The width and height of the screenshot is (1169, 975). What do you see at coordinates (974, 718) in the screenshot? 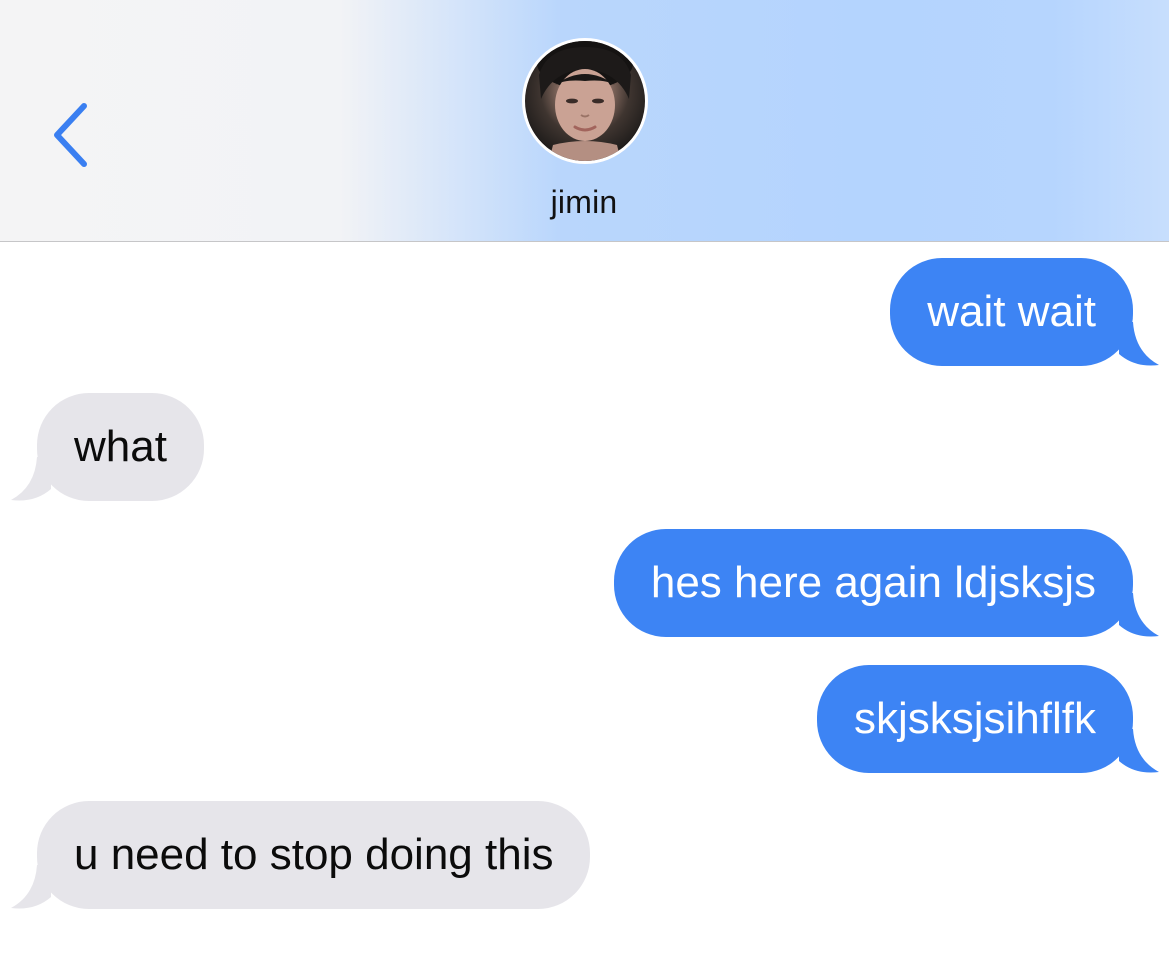
I see `message-text: skjsksjsihflfk` at bounding box center [974, 718].